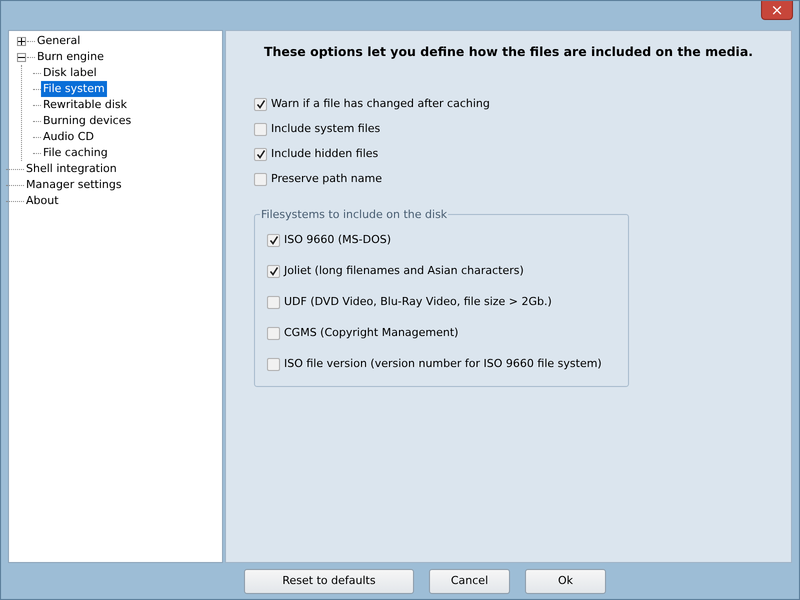 The width and height of the screenshot is (800, 600). I want to click on checkbox-label: ISO 9660 (MS-DOS), so click(338, 240).